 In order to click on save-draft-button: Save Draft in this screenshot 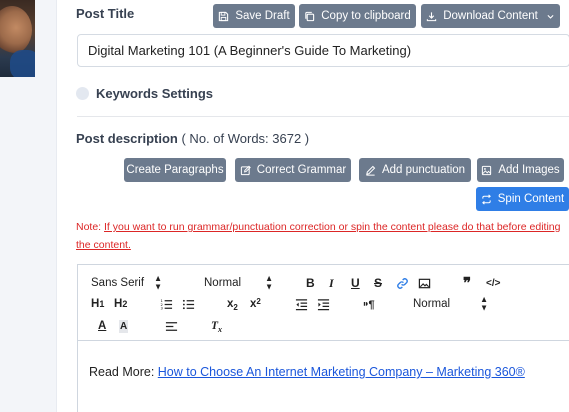, I will do `click(254, 16)`.